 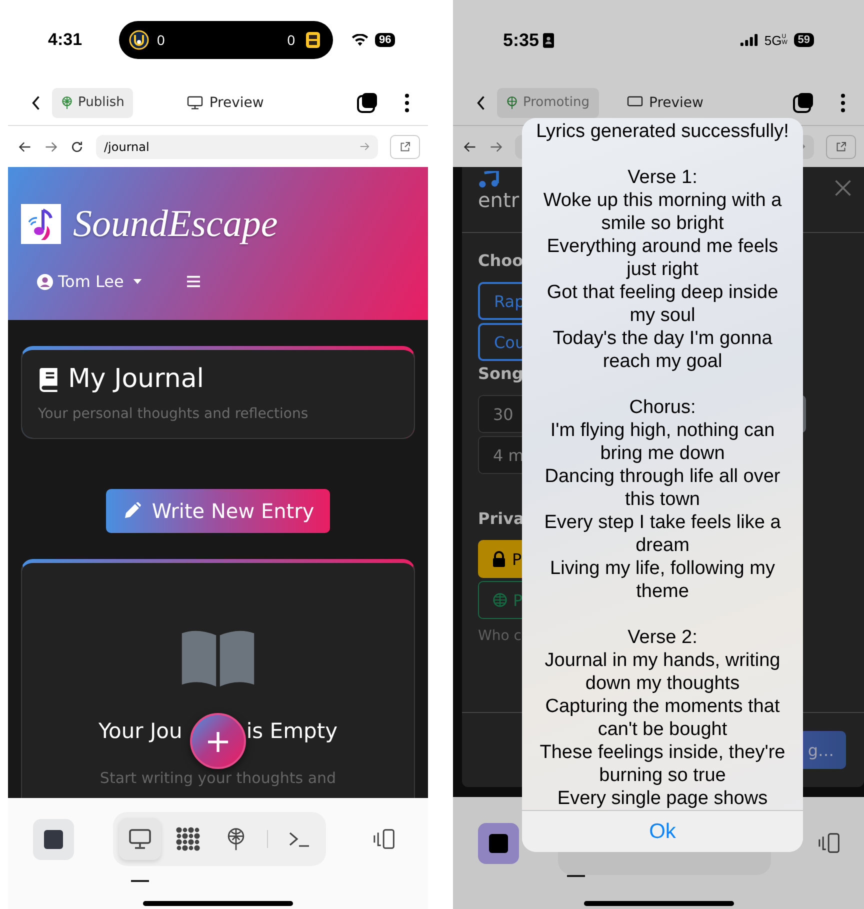 What do you see at coordinates (89, 281) in the screenshot?
I see `user-menu: Tom Lee` at bounding box center [89, 281].